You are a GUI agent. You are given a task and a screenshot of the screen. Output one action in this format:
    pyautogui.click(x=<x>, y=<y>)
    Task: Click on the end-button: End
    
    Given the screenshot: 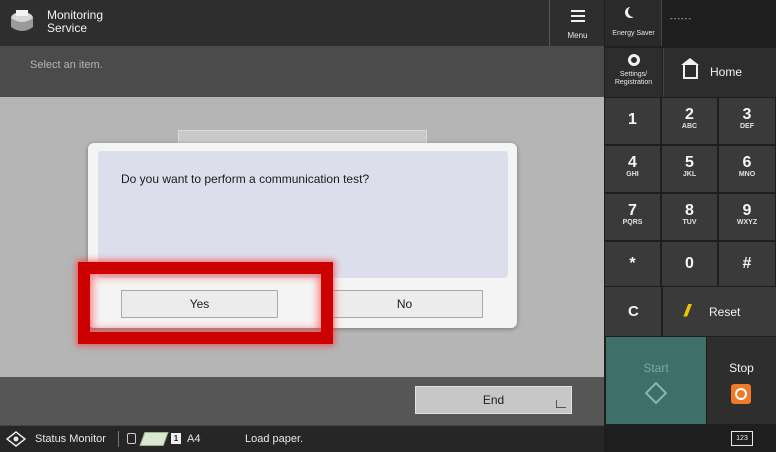 What is the action you would take?
    pyautogui.click(x=493, y=400)
    